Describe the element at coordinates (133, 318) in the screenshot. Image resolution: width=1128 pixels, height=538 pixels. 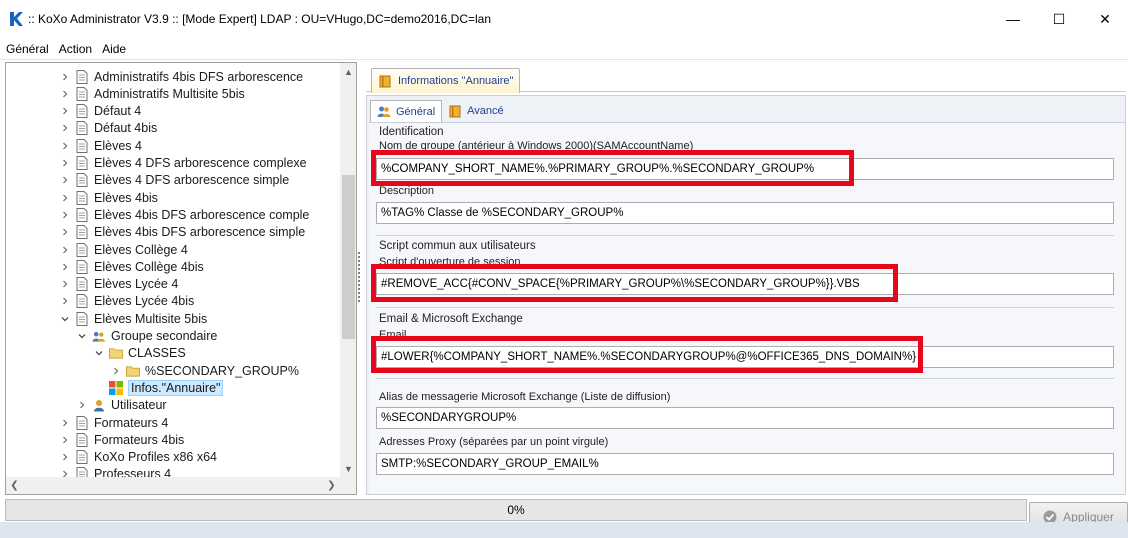
I see `tree-item: Elèves Multisite 5bis` at that location.